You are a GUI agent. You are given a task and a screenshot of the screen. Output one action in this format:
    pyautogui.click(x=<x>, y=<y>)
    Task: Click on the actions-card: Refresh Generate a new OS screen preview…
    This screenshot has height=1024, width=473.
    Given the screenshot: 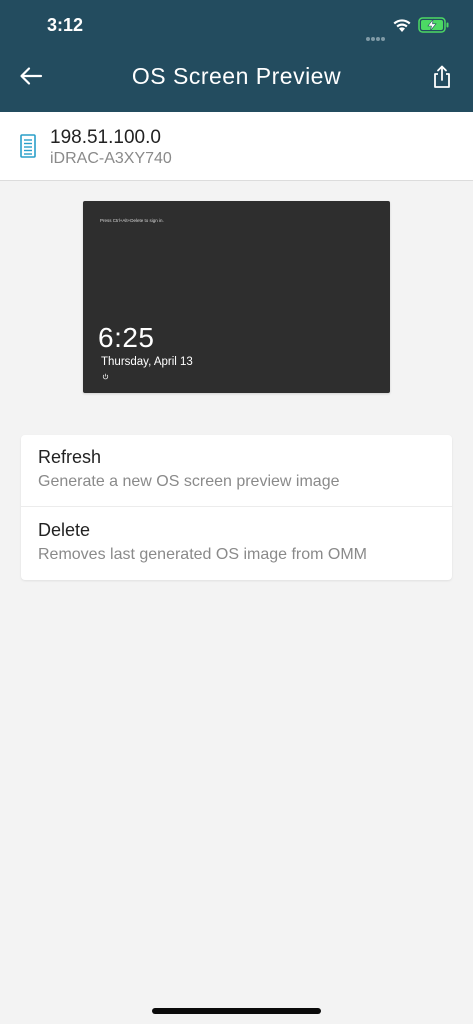 What is the action you would take?
    pyautogui.click(x=236, y=507)
    